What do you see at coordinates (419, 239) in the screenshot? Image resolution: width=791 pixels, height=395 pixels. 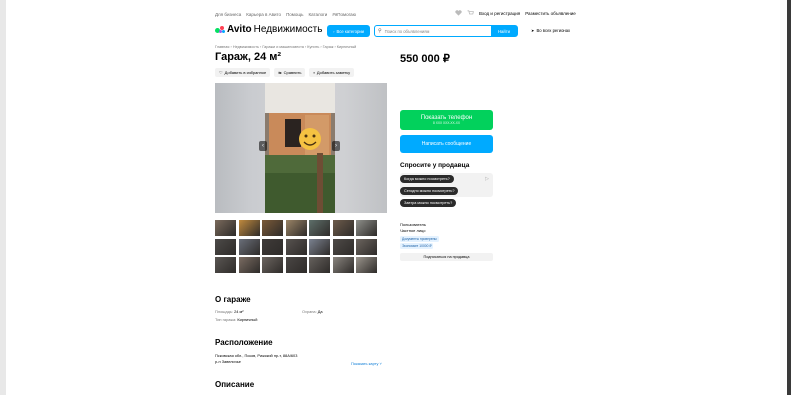 I see `documents-badge: Документы проверены` at bounding box center [419, 239].